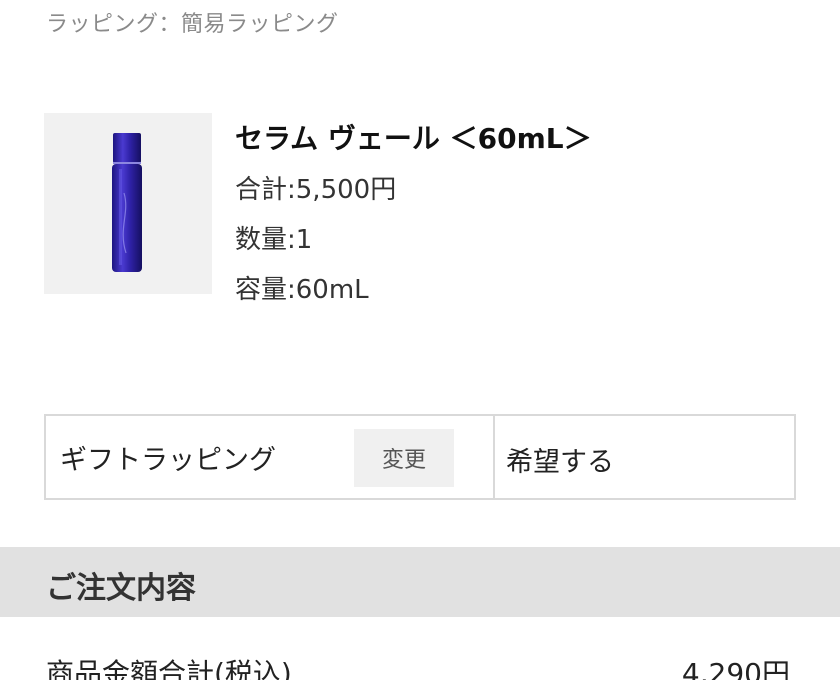  Describe the element at coordinates (192, 24) in the screenshot. I see `wrapping-note: ラッピング：簡易ラッピング` at that location.